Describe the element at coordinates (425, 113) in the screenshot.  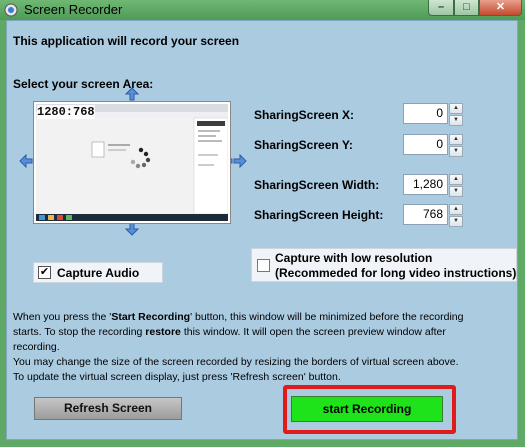
I see `screen-x-input: 0` at that location.